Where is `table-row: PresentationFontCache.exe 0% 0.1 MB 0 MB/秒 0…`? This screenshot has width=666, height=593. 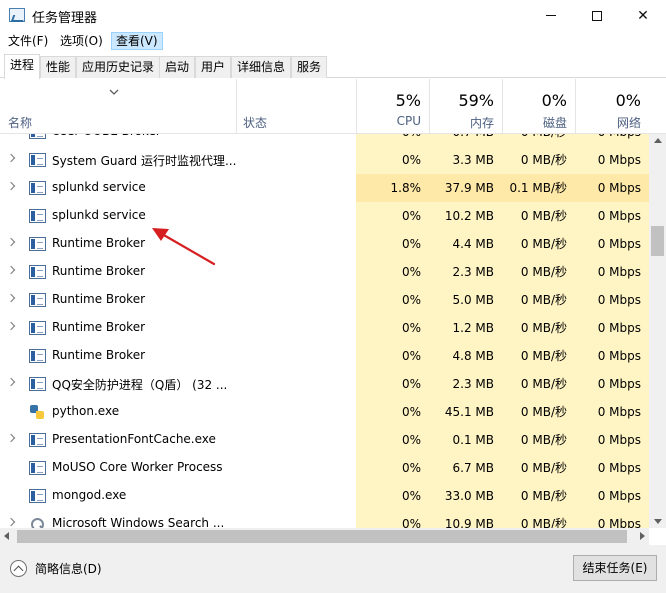 table-row: PresentationFontCache.exe 0% 0.1 MB 0 MB/秒 0… is located at coordinates (324, 440).